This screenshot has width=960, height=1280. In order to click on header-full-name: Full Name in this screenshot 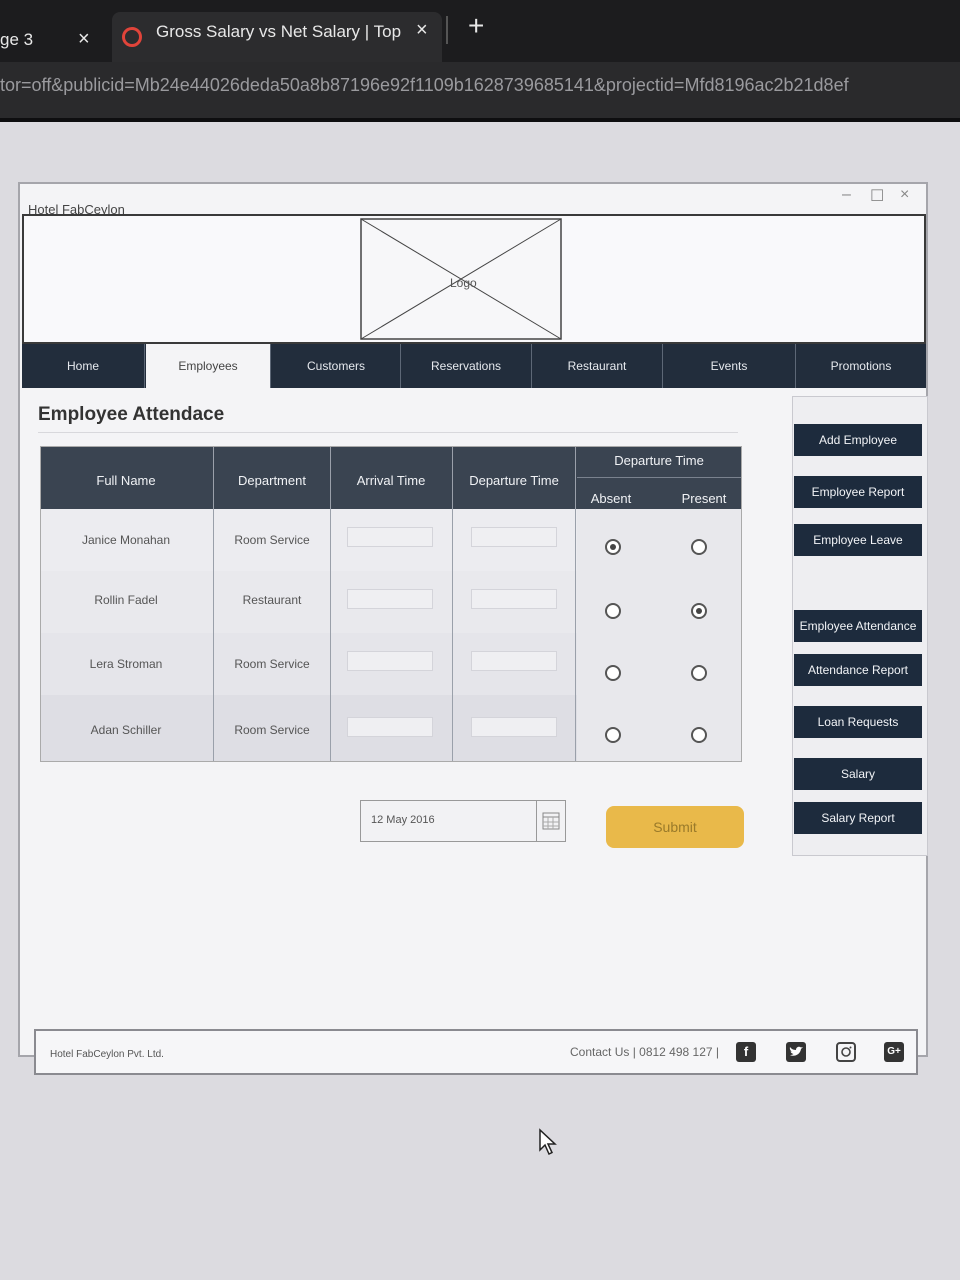, I will do `click(126, 480)`.